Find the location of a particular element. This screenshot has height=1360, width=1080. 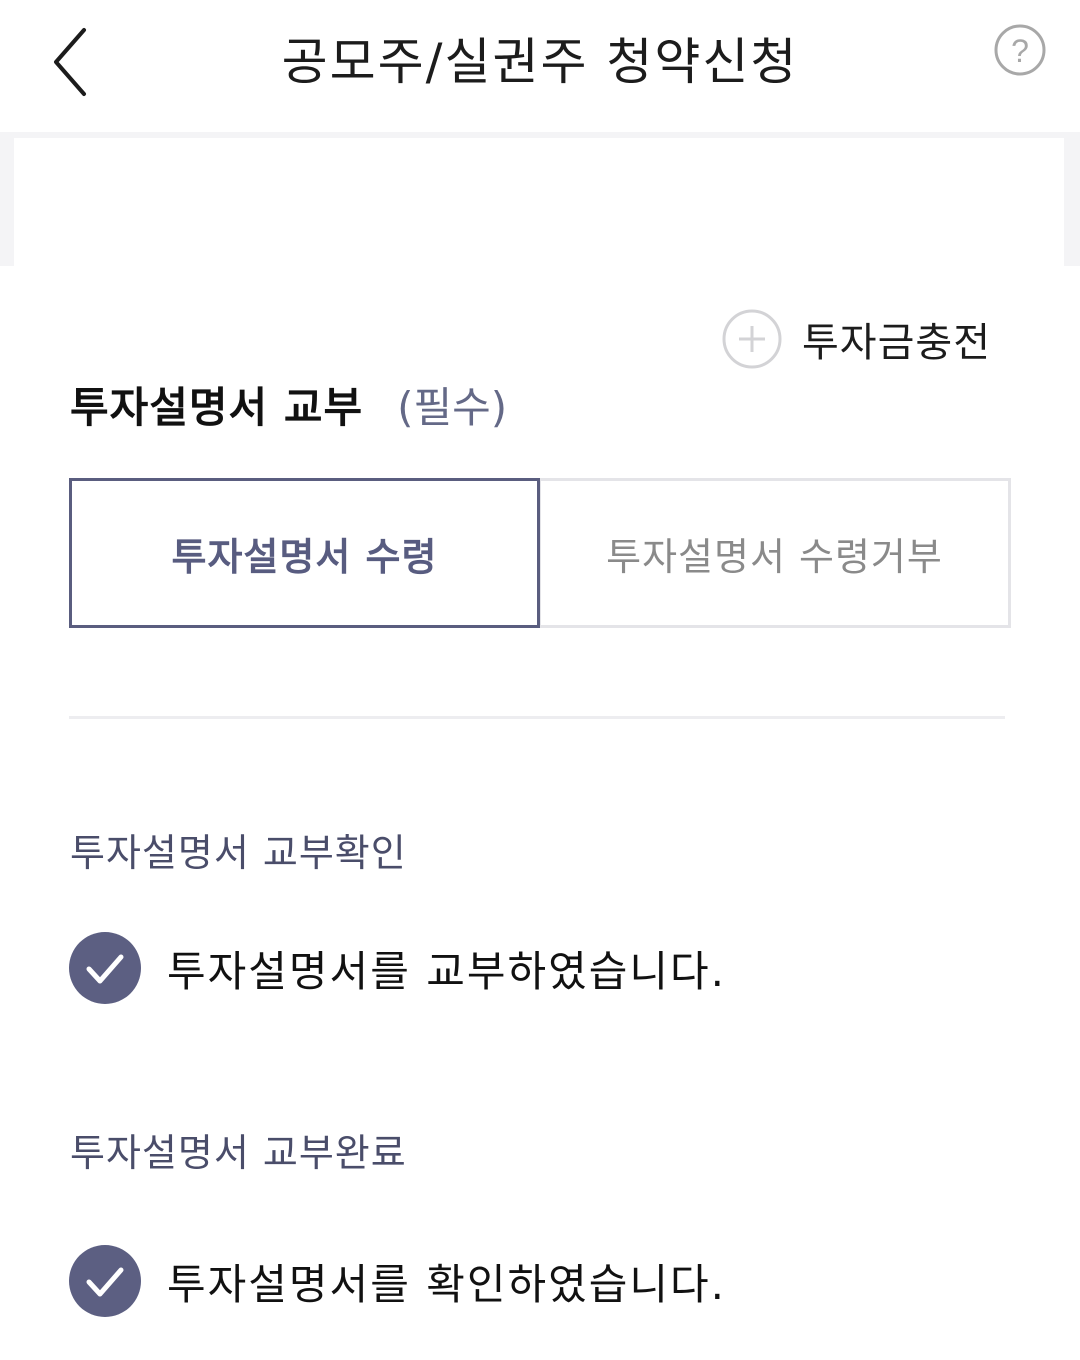

charge-button: 투자금충전 is located at coordinates (856, 339).